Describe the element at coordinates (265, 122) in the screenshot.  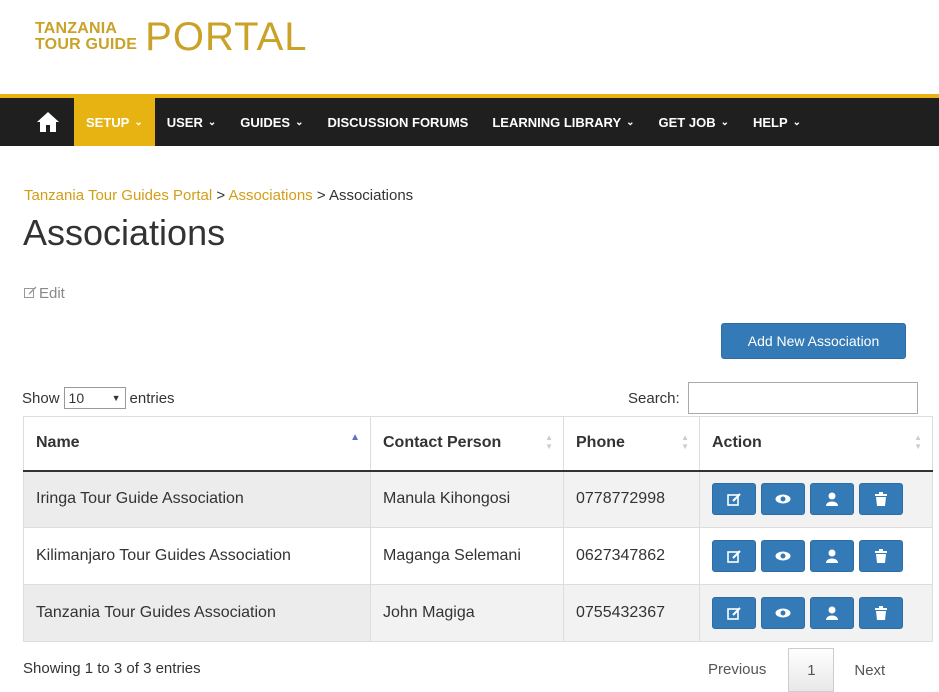
I see `nav-guides-label: GUIDES` at that location.